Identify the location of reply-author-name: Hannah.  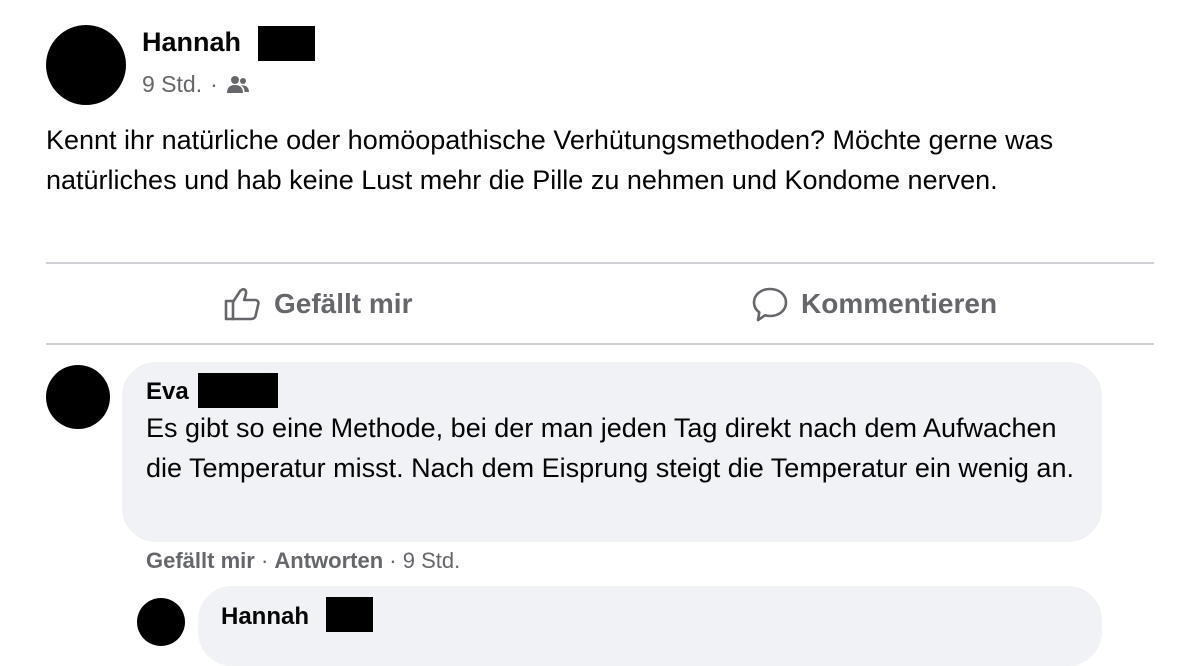
(265, 617).